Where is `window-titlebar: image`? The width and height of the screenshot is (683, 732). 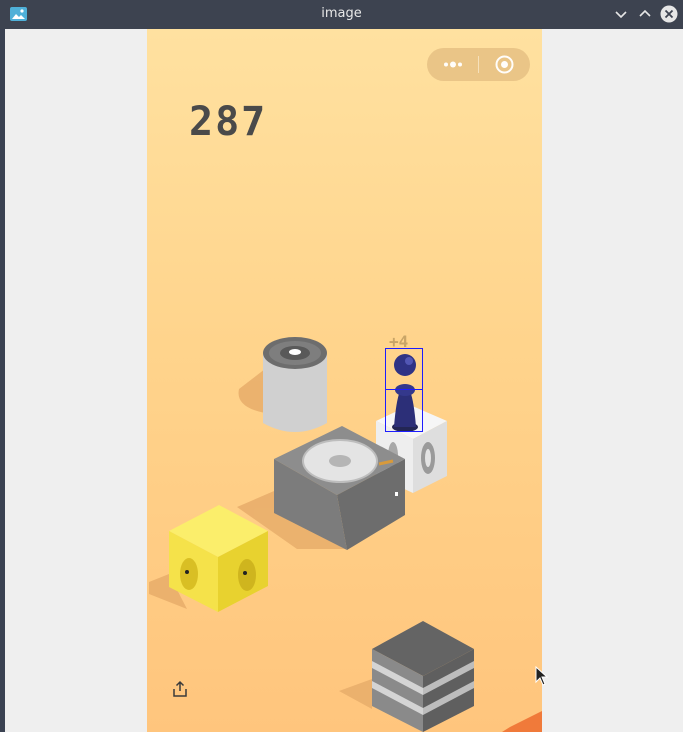
window-titlebar: image is located at coordinates (341, 14).